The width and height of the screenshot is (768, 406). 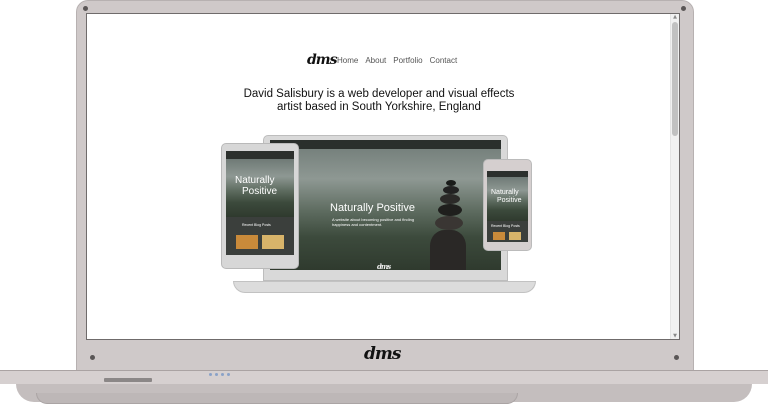 I want to click on mockup-laptop-base, so click(x=384, y=287).